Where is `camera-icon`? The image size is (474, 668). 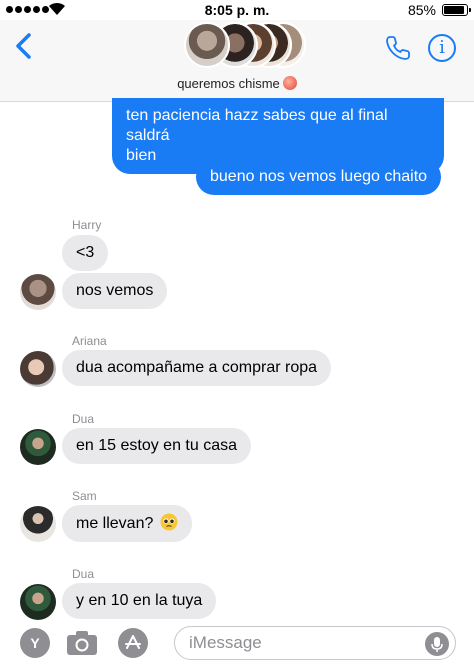 camera-icon is located at coordinates (82, 643).